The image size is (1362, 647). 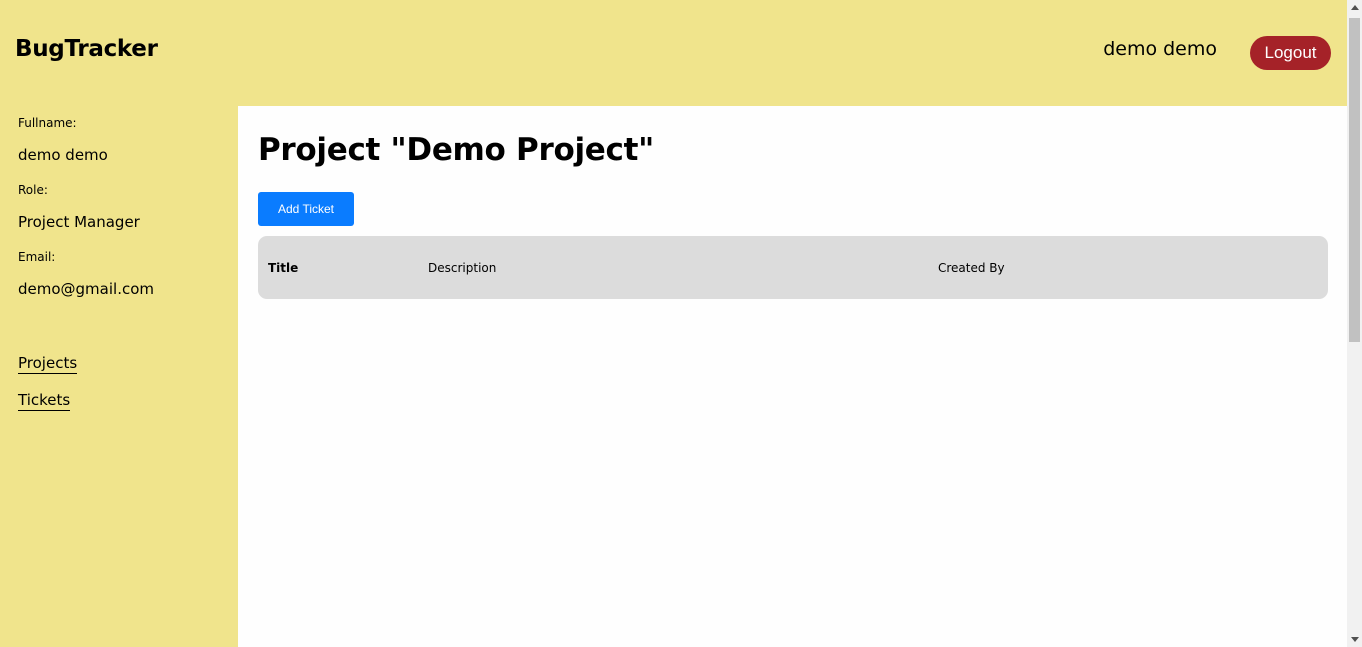 What do you see at coordinates (86, 289) in the screenshot?
I see `email-value: demo@gmail.com` at bounding box center [86, 289].